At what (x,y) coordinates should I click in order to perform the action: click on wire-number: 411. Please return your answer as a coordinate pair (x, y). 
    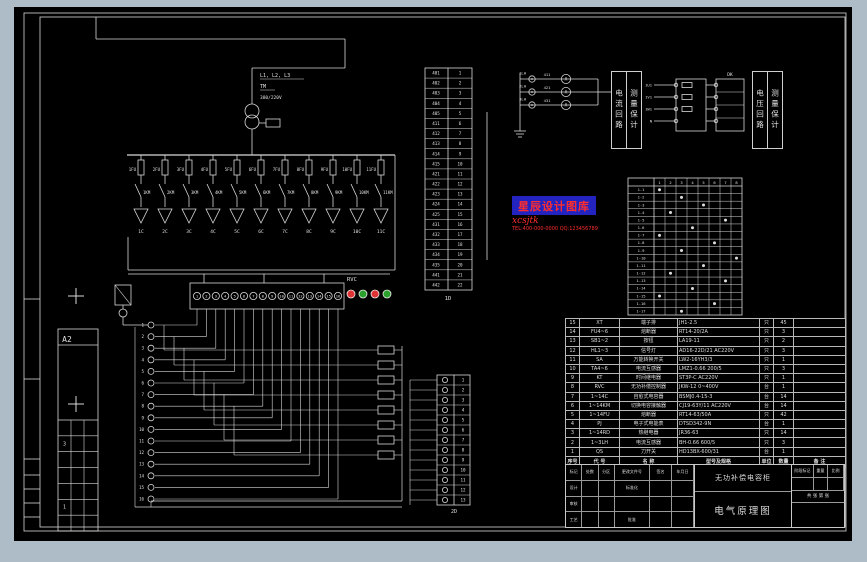
    Looking at the image, I should click on (436, 123).